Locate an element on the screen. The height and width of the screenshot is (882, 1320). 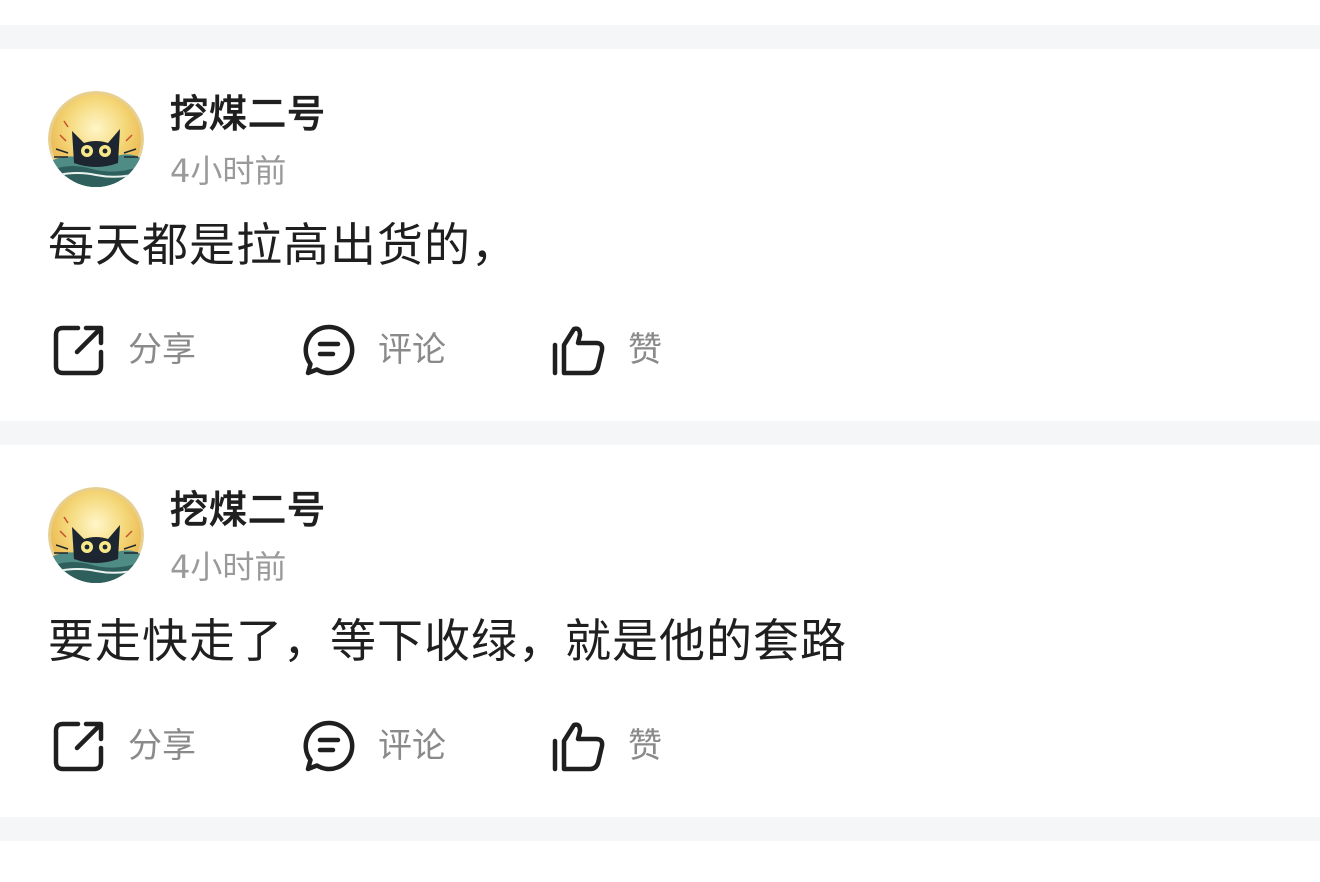
top-spacer is located at coordinates (660, 12).